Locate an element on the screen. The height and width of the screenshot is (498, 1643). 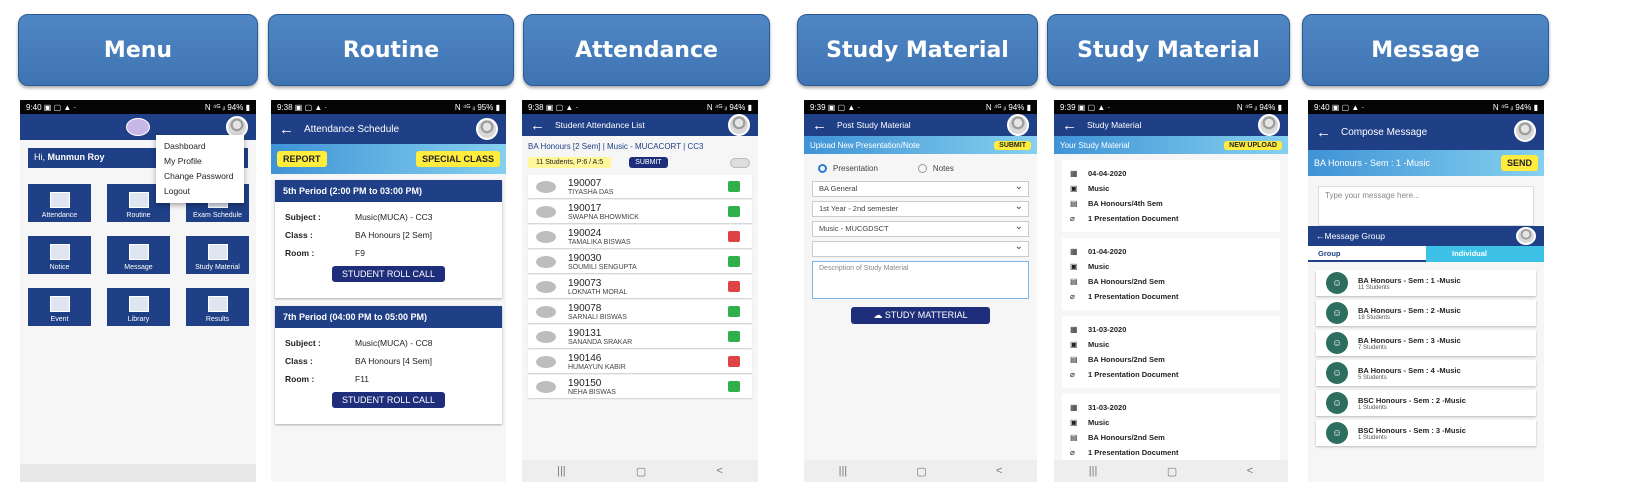
tile-notice: Notice is located at coordinates (59, 255).